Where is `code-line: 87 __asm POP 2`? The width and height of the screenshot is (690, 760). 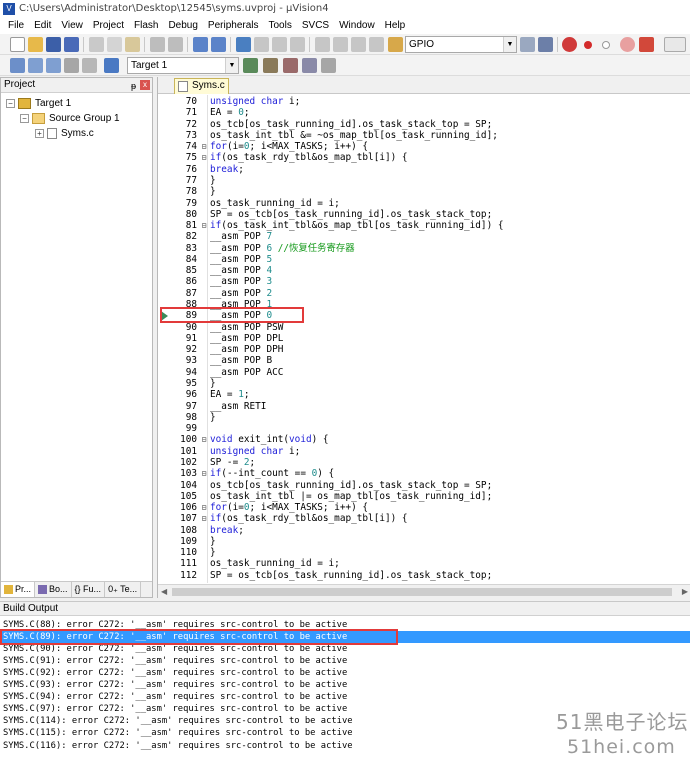 code-line: 87 __asm POP 2 is located at coordinates (424, 293).